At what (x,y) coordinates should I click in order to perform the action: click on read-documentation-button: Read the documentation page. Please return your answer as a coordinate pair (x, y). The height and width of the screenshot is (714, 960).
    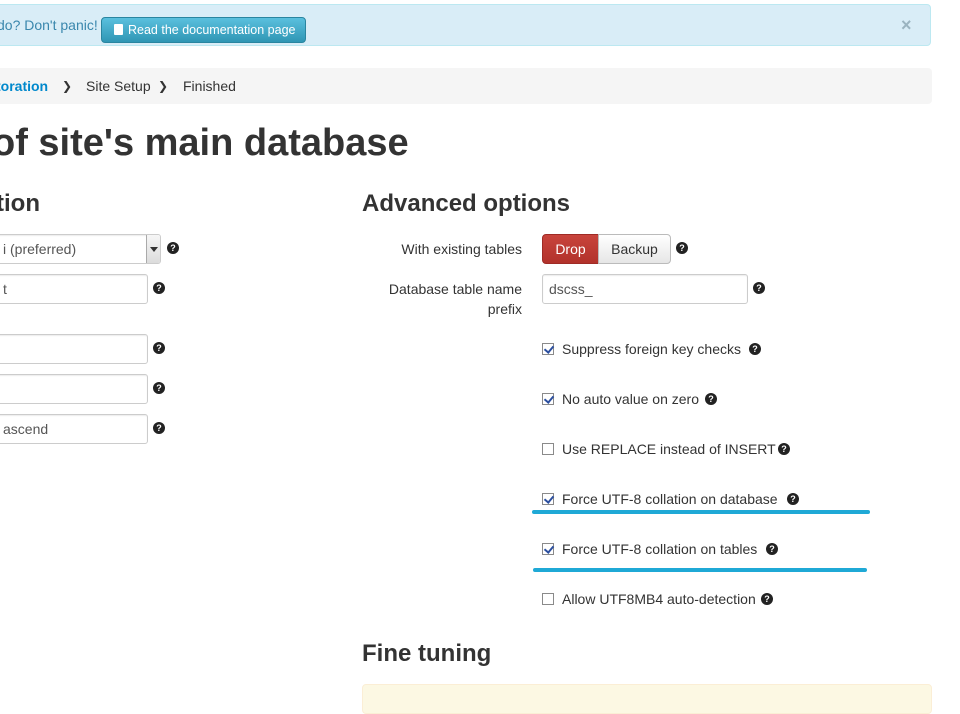
    Looking at the image, I should click on (203, 30).